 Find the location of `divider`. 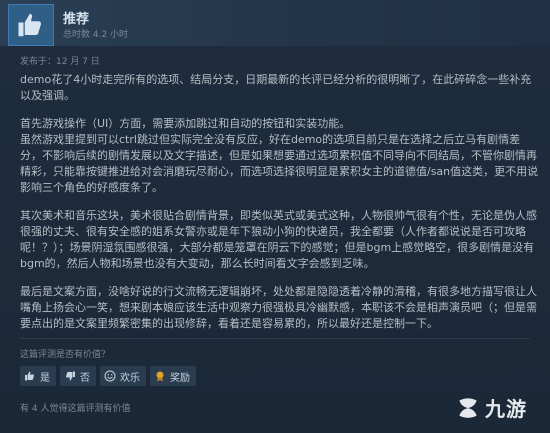

divider is located at coordinates (275, 338).